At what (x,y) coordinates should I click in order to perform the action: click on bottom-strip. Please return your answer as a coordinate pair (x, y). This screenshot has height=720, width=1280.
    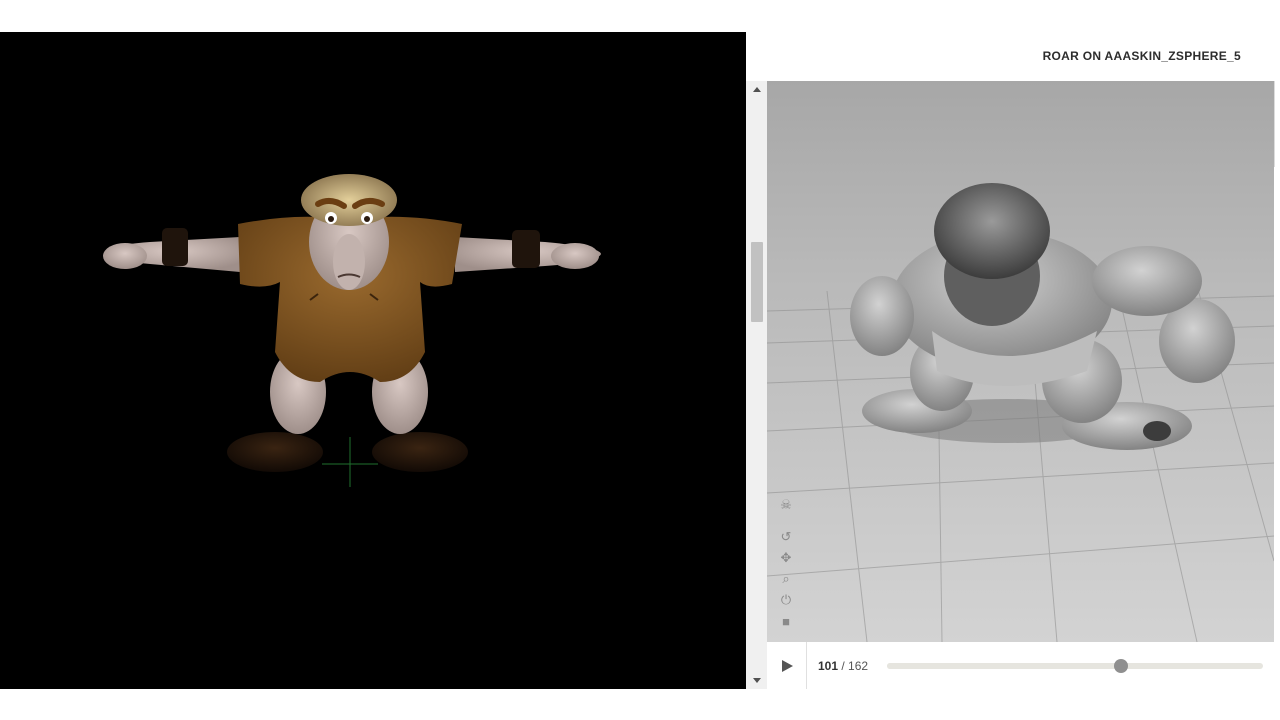
    Looking at the image, I should click on (640, 704).